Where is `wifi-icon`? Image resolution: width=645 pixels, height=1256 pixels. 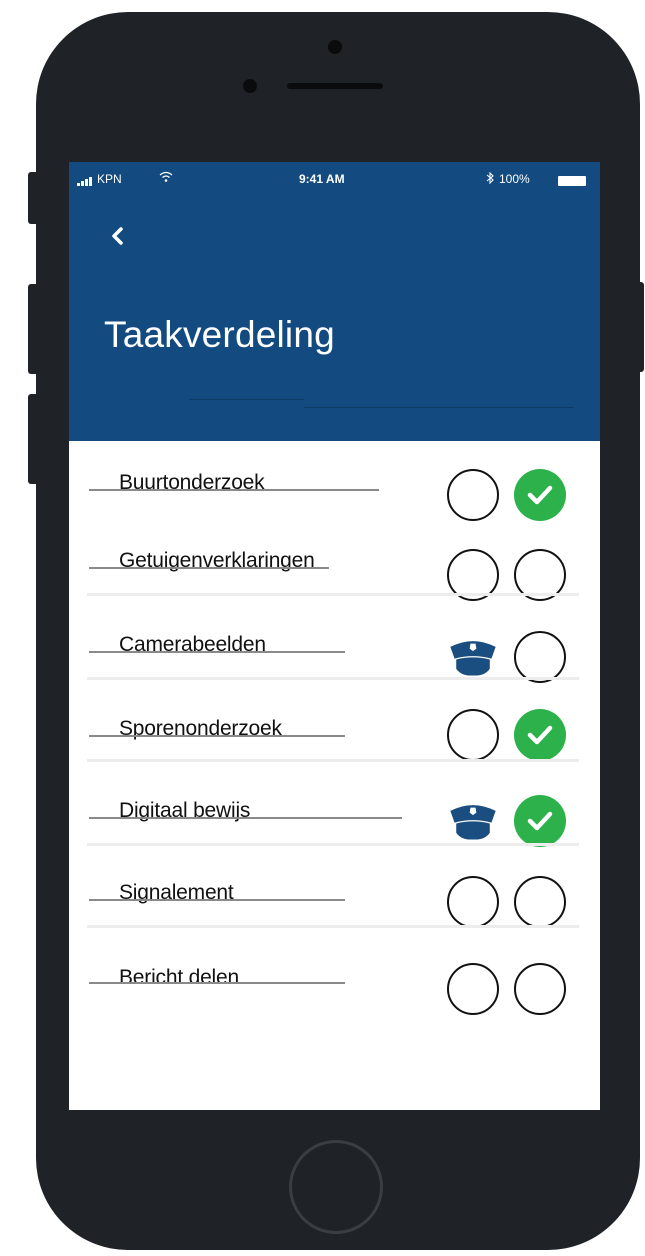
wifi-icon is located at coordinates (166, 178).